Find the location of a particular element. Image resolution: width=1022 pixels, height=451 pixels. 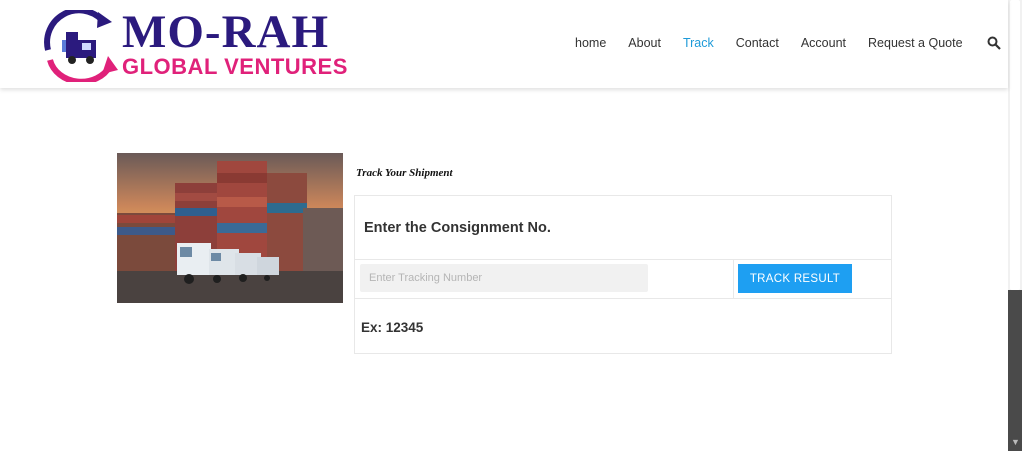

nav-request-quote: Request a Quote is located at coordinates (915, 43).